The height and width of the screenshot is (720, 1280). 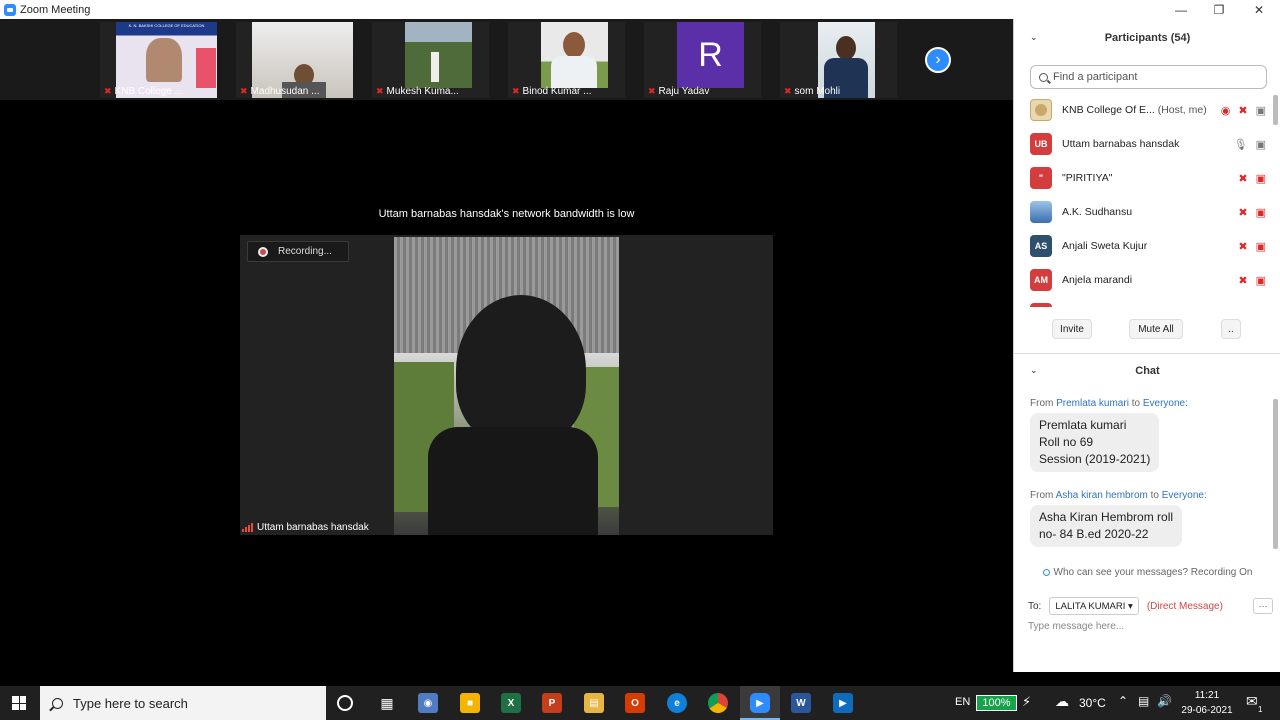 What do you see at coordinates (1184, 606) in the screenshot?
I see `direct-message-tag: (Direct Message)` at bounding box center [1184, 606].